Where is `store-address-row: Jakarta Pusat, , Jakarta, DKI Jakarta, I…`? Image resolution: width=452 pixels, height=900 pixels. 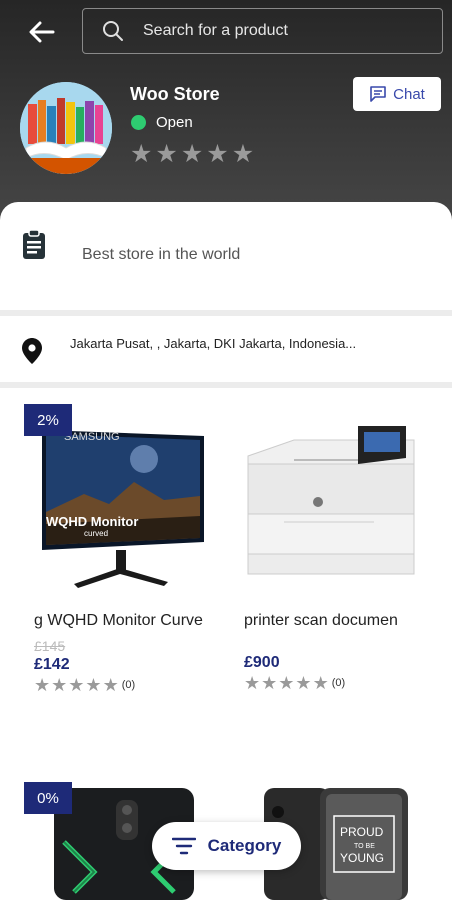
store-address-row: Jakarta Pusat, , Jakarta, DKI Jakarta, I… is located at coordinates (226, 349).